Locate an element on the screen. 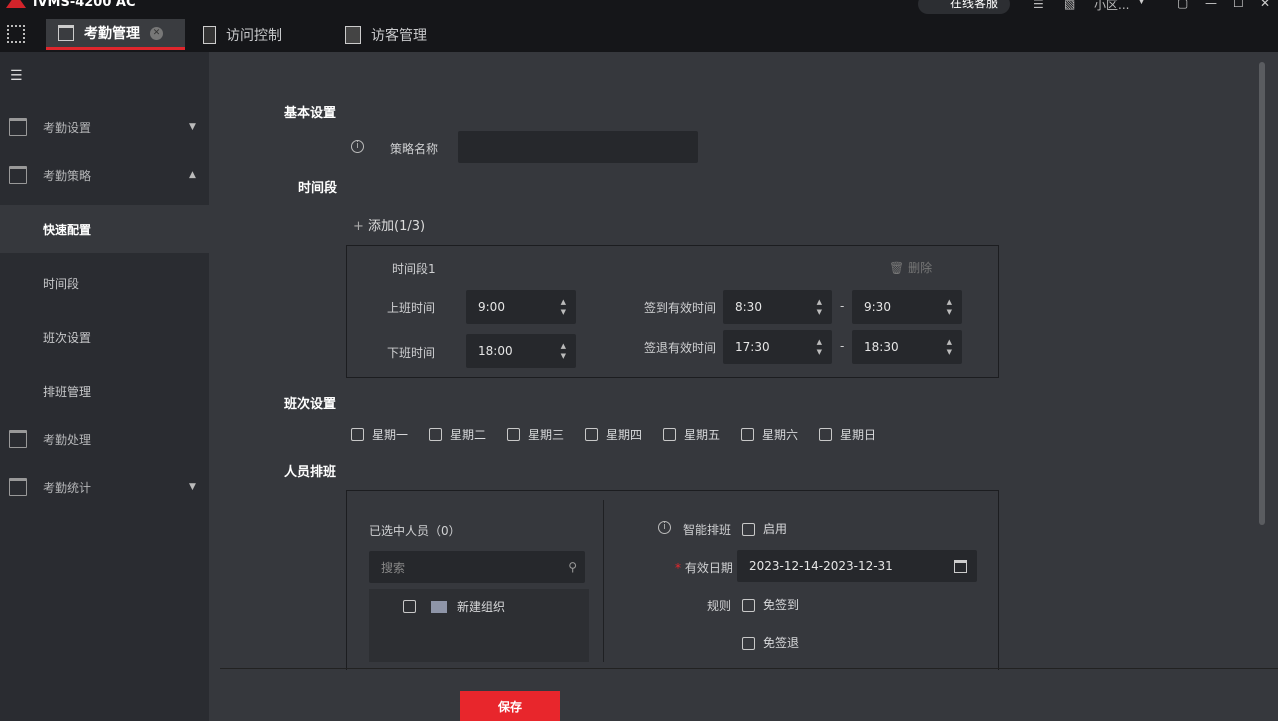 This screenshot has height=721, width=1278. section-basic: 基本设置 is located at coordinates (310, 113).